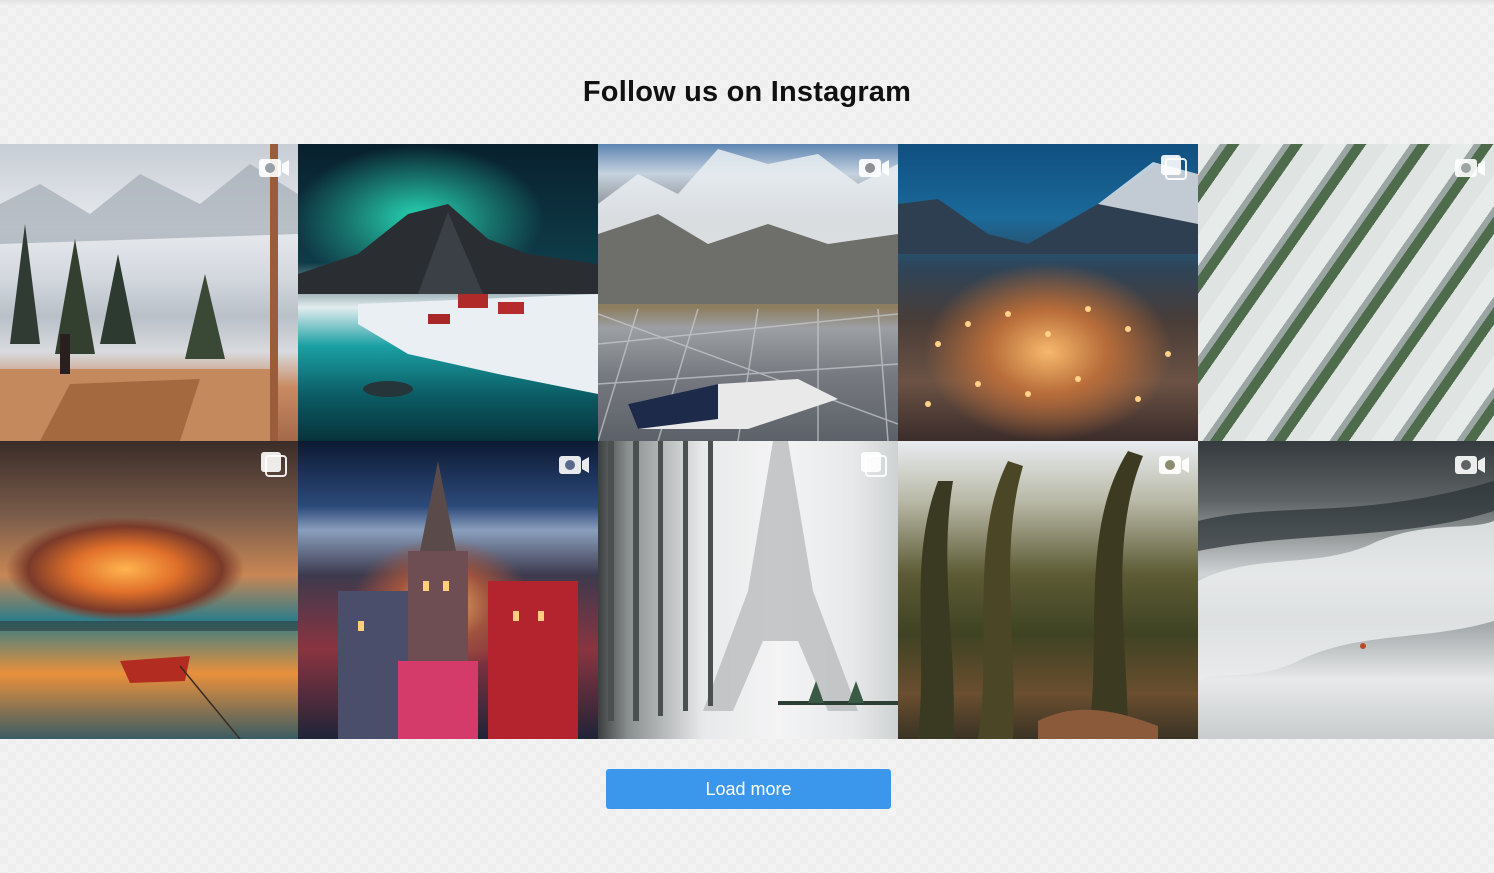  I want to click on load-more-button: Load more, so click(748, 789).